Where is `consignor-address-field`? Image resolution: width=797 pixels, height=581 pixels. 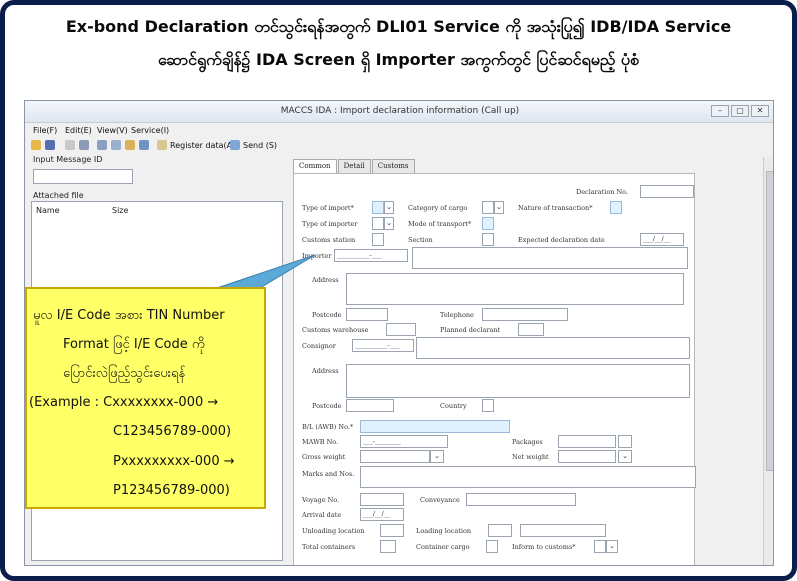 consignor-address-field is located at coordinates (518, 381).